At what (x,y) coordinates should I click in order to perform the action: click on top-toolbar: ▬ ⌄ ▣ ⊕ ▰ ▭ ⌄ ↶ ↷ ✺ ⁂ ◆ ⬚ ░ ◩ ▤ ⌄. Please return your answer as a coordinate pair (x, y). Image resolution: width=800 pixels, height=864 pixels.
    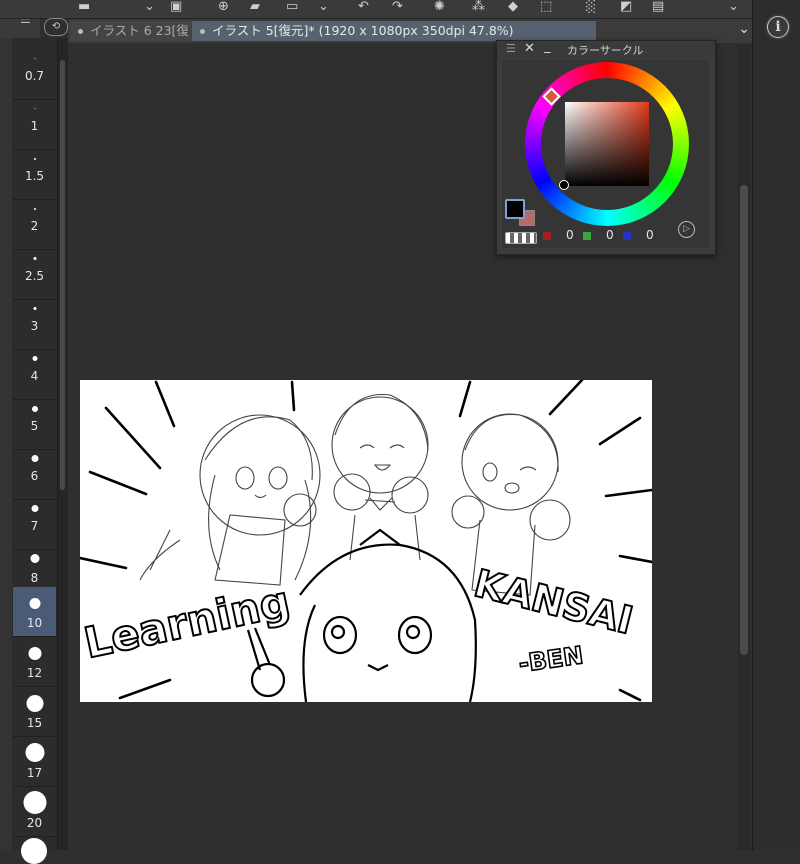
    Looking at the image, I should click on (380, 9).